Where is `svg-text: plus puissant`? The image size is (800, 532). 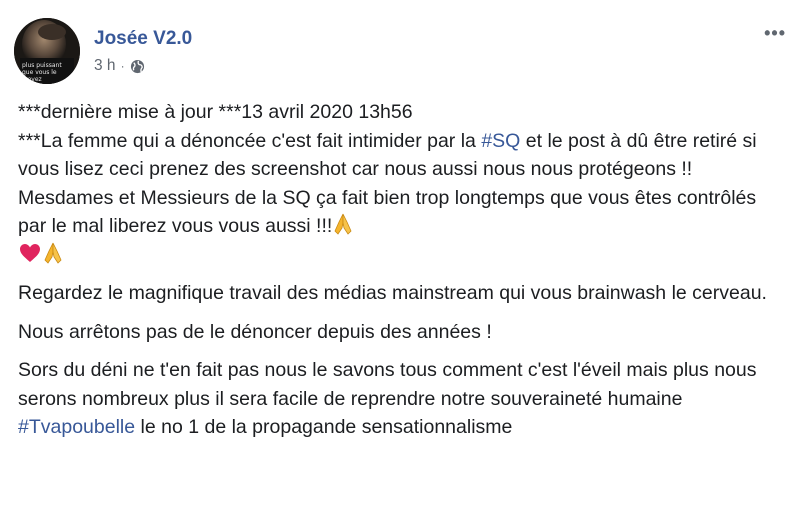 svg-text: plus puissant is located at coordinates (42, 65).